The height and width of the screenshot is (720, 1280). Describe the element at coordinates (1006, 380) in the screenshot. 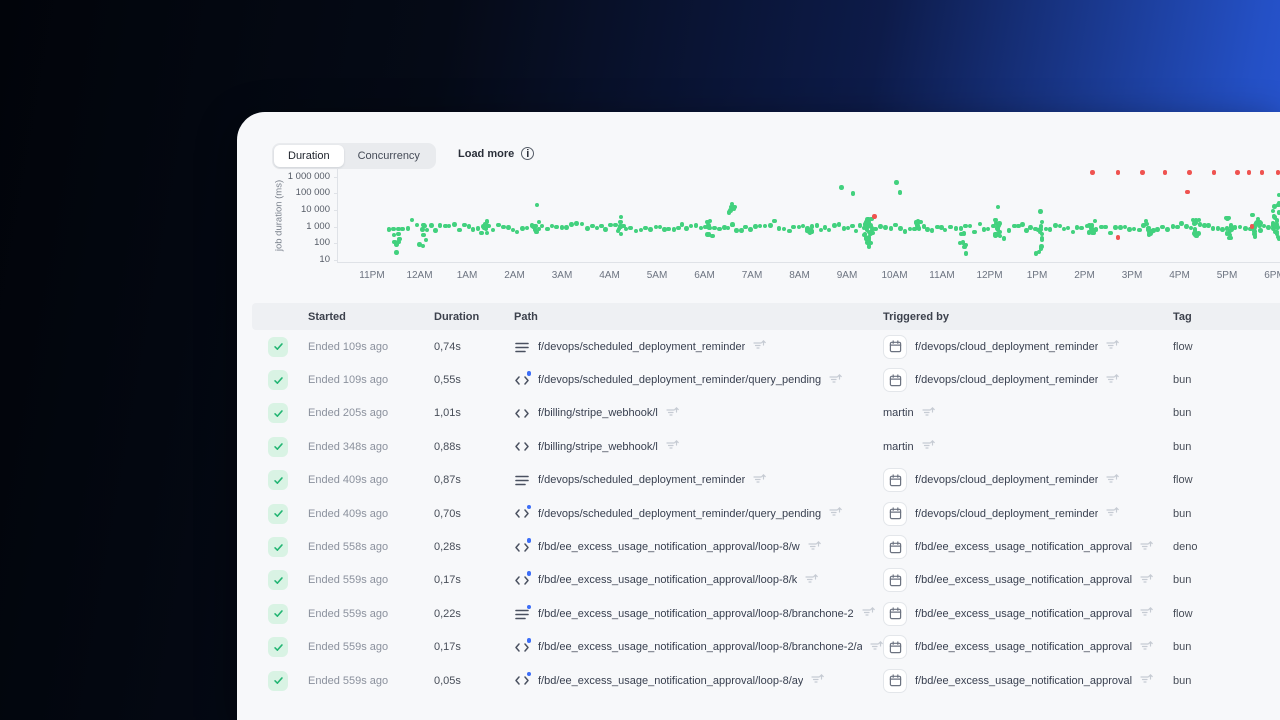

I see `trigger-link: f/devops/cloud_deployment_reminder` at that location.